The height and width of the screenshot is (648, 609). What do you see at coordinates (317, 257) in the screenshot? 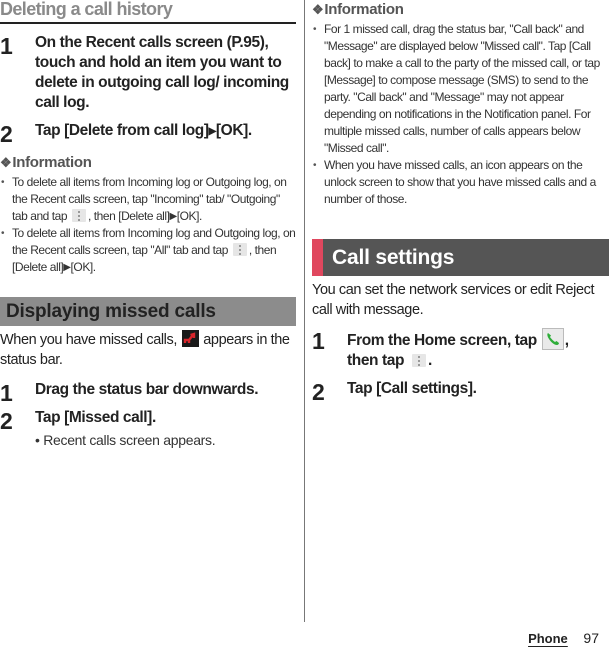
I see `accent-bar` at bounding box center [317, 257].